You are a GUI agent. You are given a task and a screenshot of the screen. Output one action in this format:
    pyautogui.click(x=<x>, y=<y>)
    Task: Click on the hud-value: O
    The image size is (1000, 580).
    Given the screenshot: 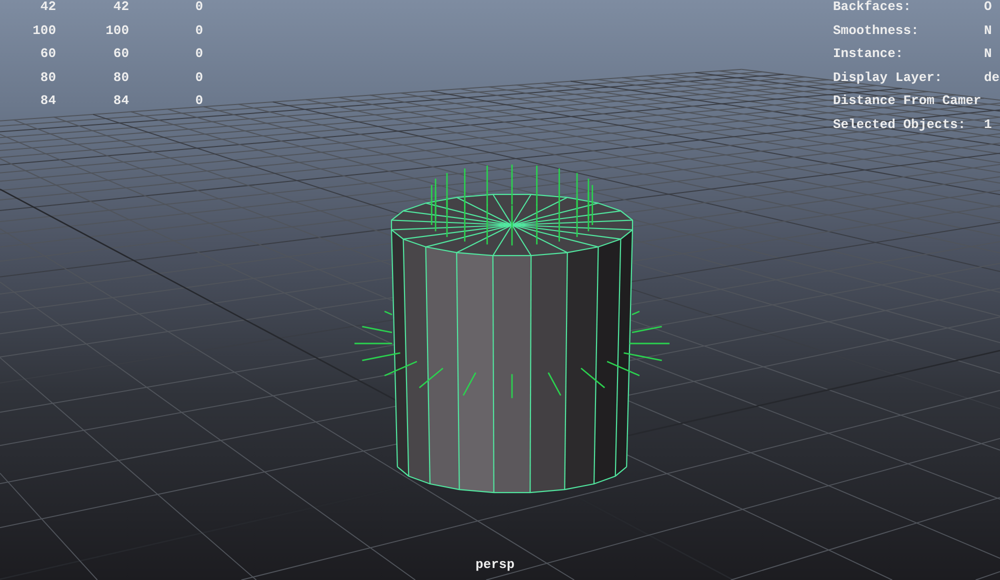 What is the action you would take?
    pyautogui.click(x=988, y=7)
    